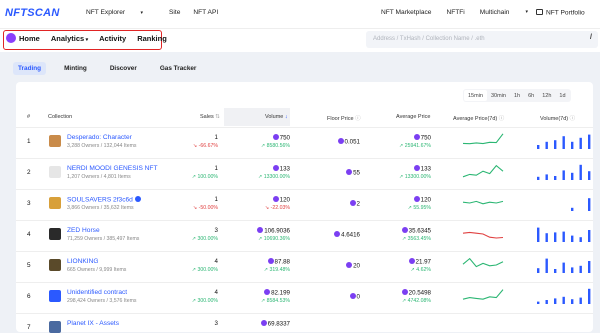  What do you see at coordinates (99, 137) in the screenshot?
I see `collection-name-link: Desperado: Character` at bounding box center [99, 137].